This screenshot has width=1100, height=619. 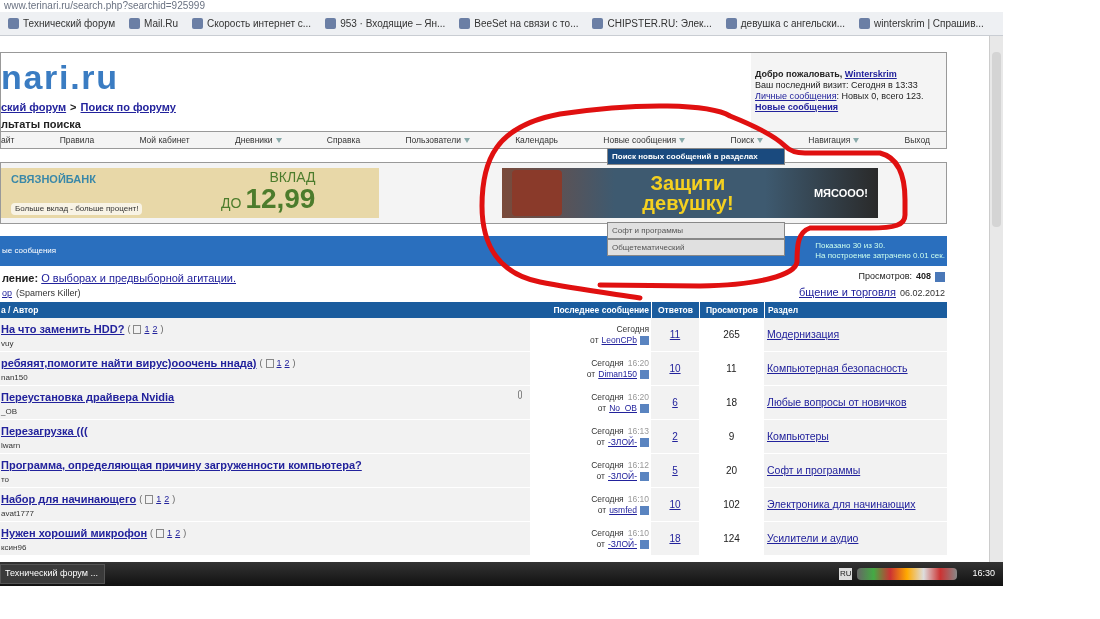 What do you see at coordinates (834, 140) in the screenshot?
I see `nav-link: Навигация` at bounding box center [834, 140].